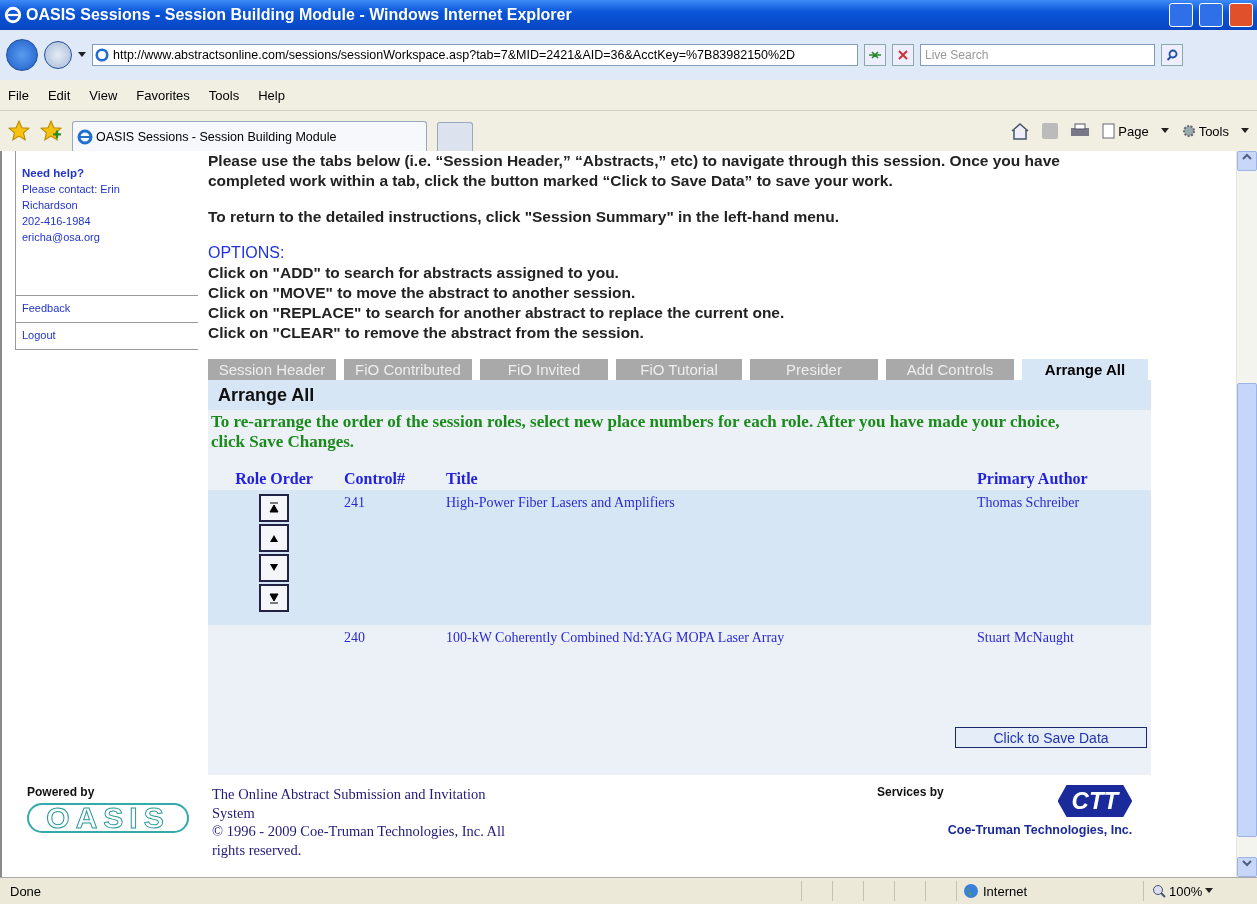 The width and height of the screenshot is (1257, 904). What do you see at coordinates (39, 335) in the screenshot?
I see `sidebar-link: Logout` at bounding box center [39, 335].